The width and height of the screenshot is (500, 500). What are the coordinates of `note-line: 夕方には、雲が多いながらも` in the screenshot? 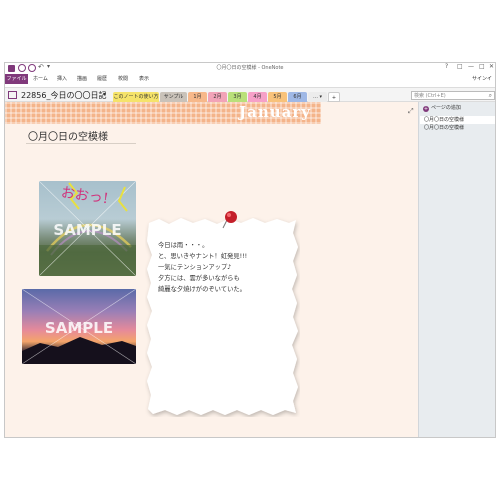 It's located at (199, 278).